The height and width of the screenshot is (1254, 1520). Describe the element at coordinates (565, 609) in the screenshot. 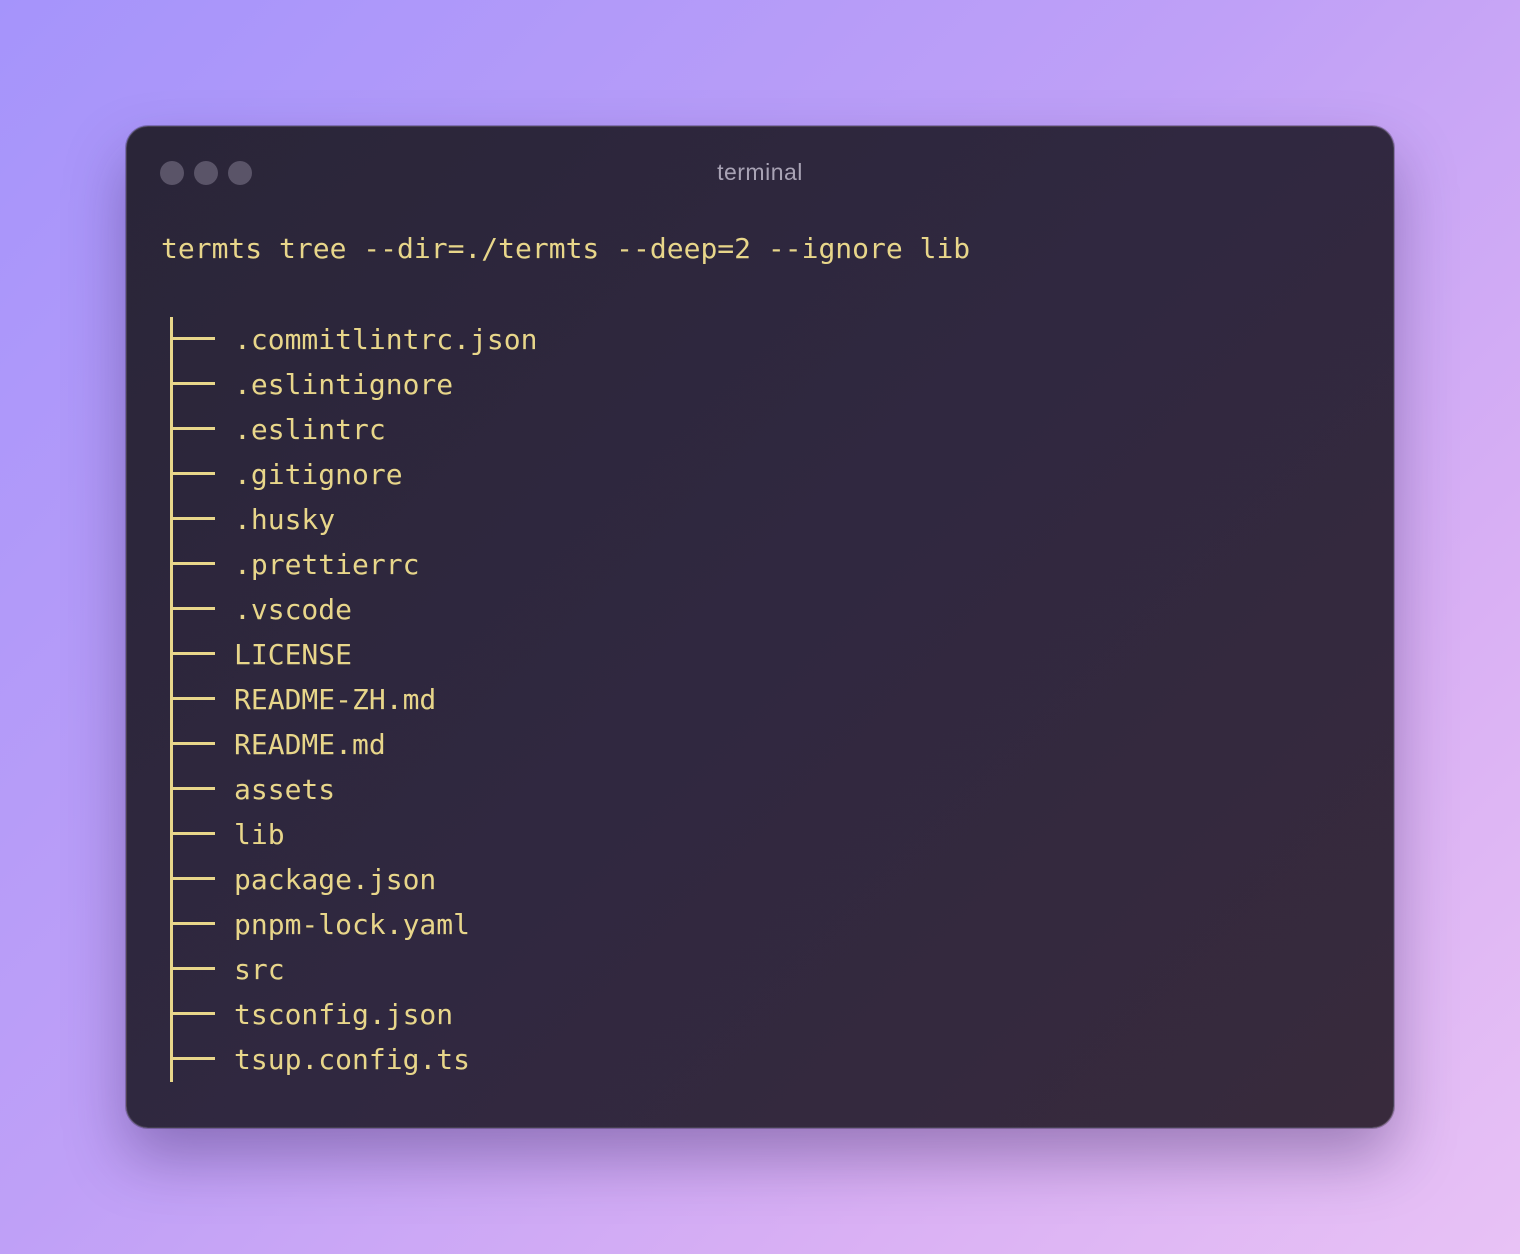

I see `tree-entry: .vscode` at that location.